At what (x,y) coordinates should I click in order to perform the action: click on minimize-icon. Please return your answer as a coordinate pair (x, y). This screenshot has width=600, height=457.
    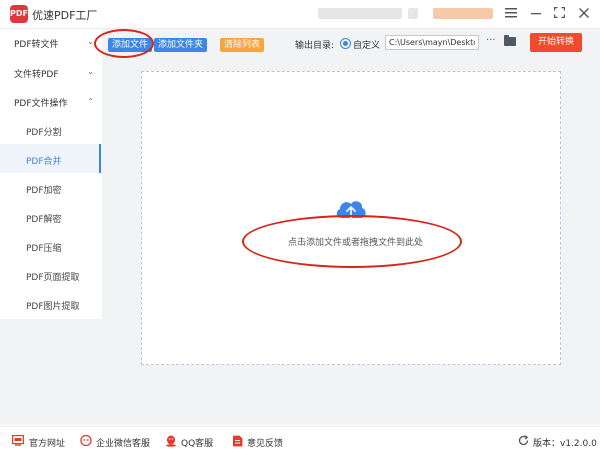
    Looking at the image, I should click on (536, 14).